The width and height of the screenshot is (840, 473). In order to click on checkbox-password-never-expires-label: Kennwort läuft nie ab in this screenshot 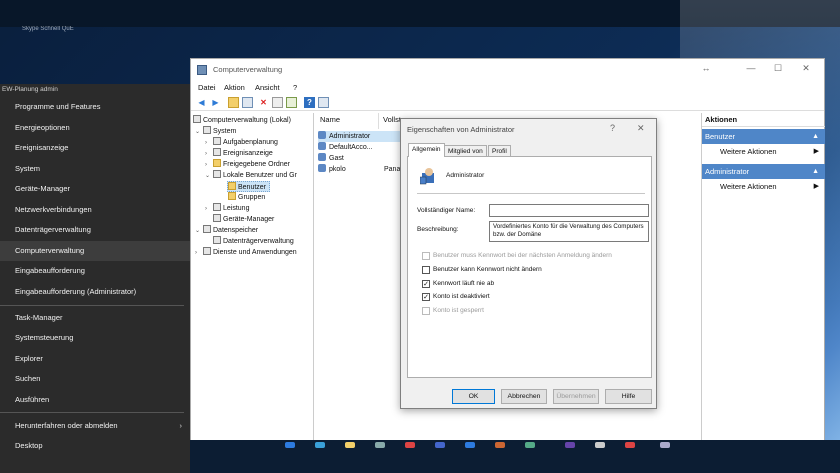, I will do `click(464, 283)`.